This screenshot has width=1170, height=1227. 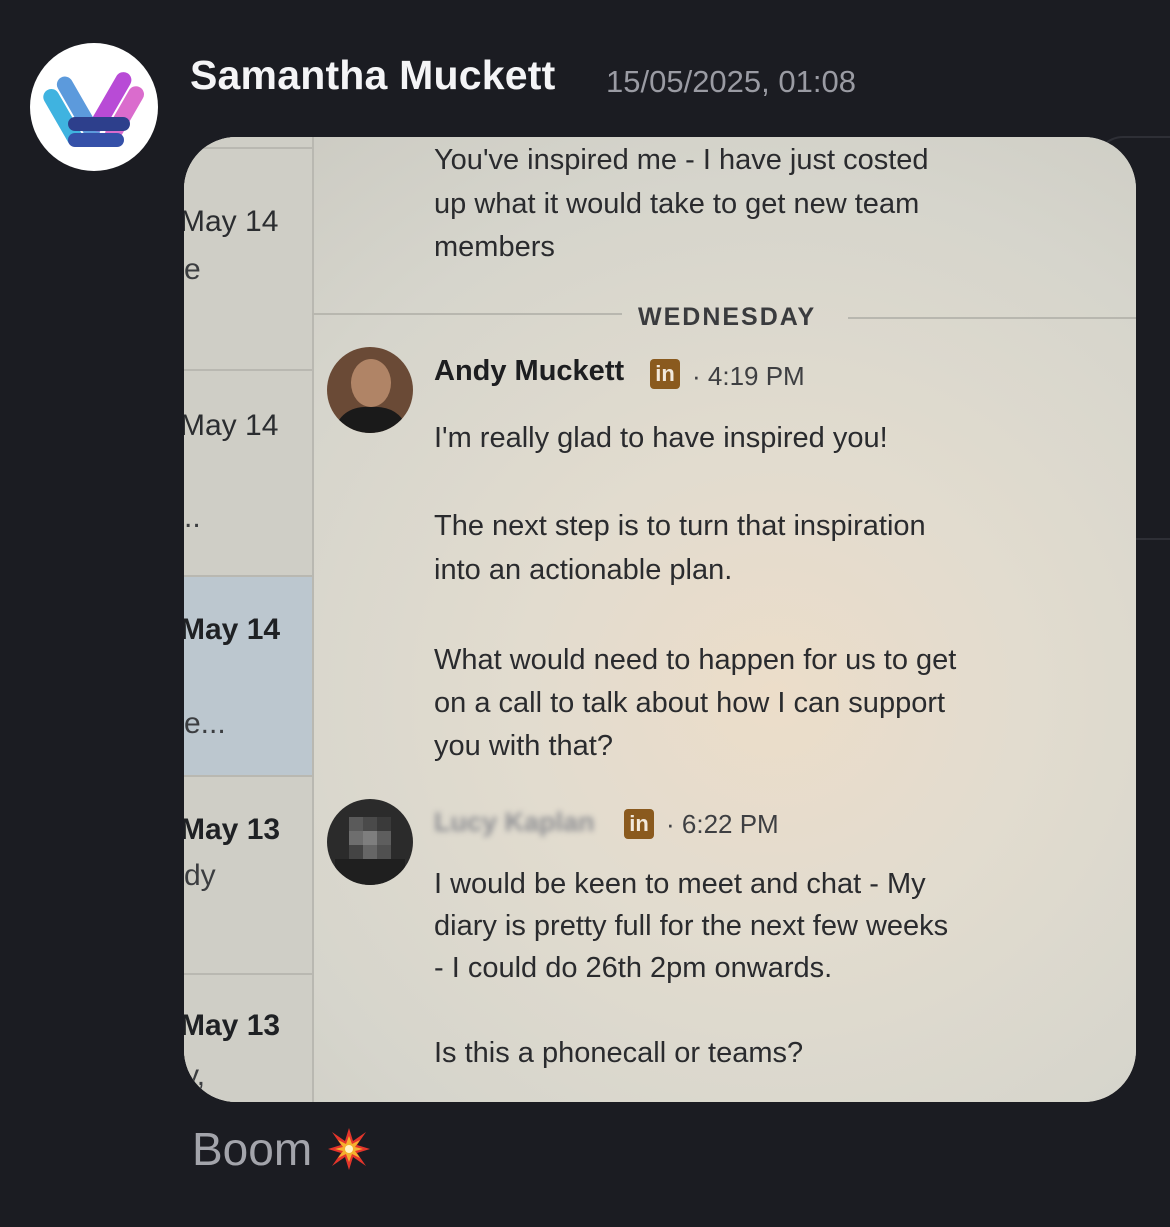 I want to click on andy-name: Andy Muckett, so click(x=529, y=371).